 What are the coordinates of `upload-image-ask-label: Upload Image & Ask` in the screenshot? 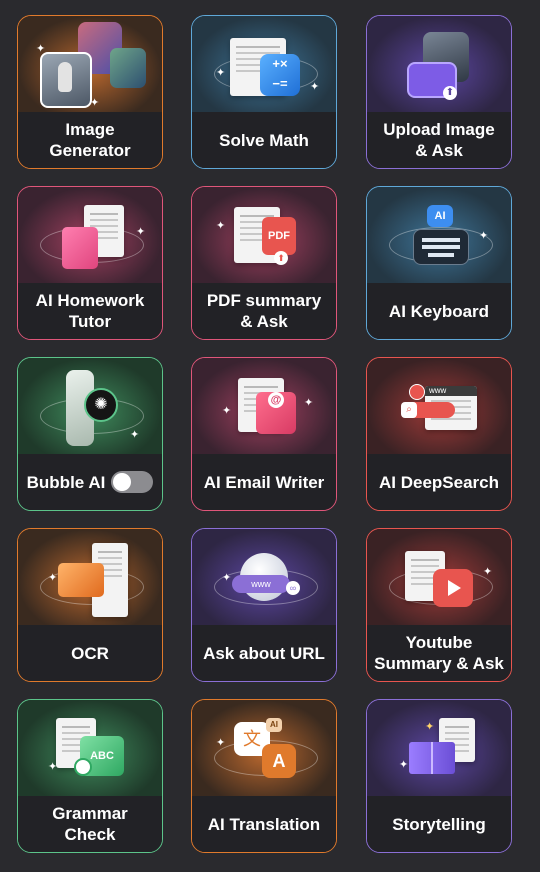 It's located at (439, 140).